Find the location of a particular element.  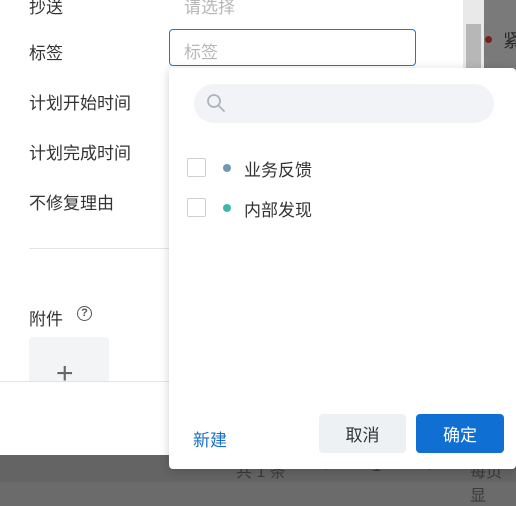

status-dot is located at coordinates (488, 39).